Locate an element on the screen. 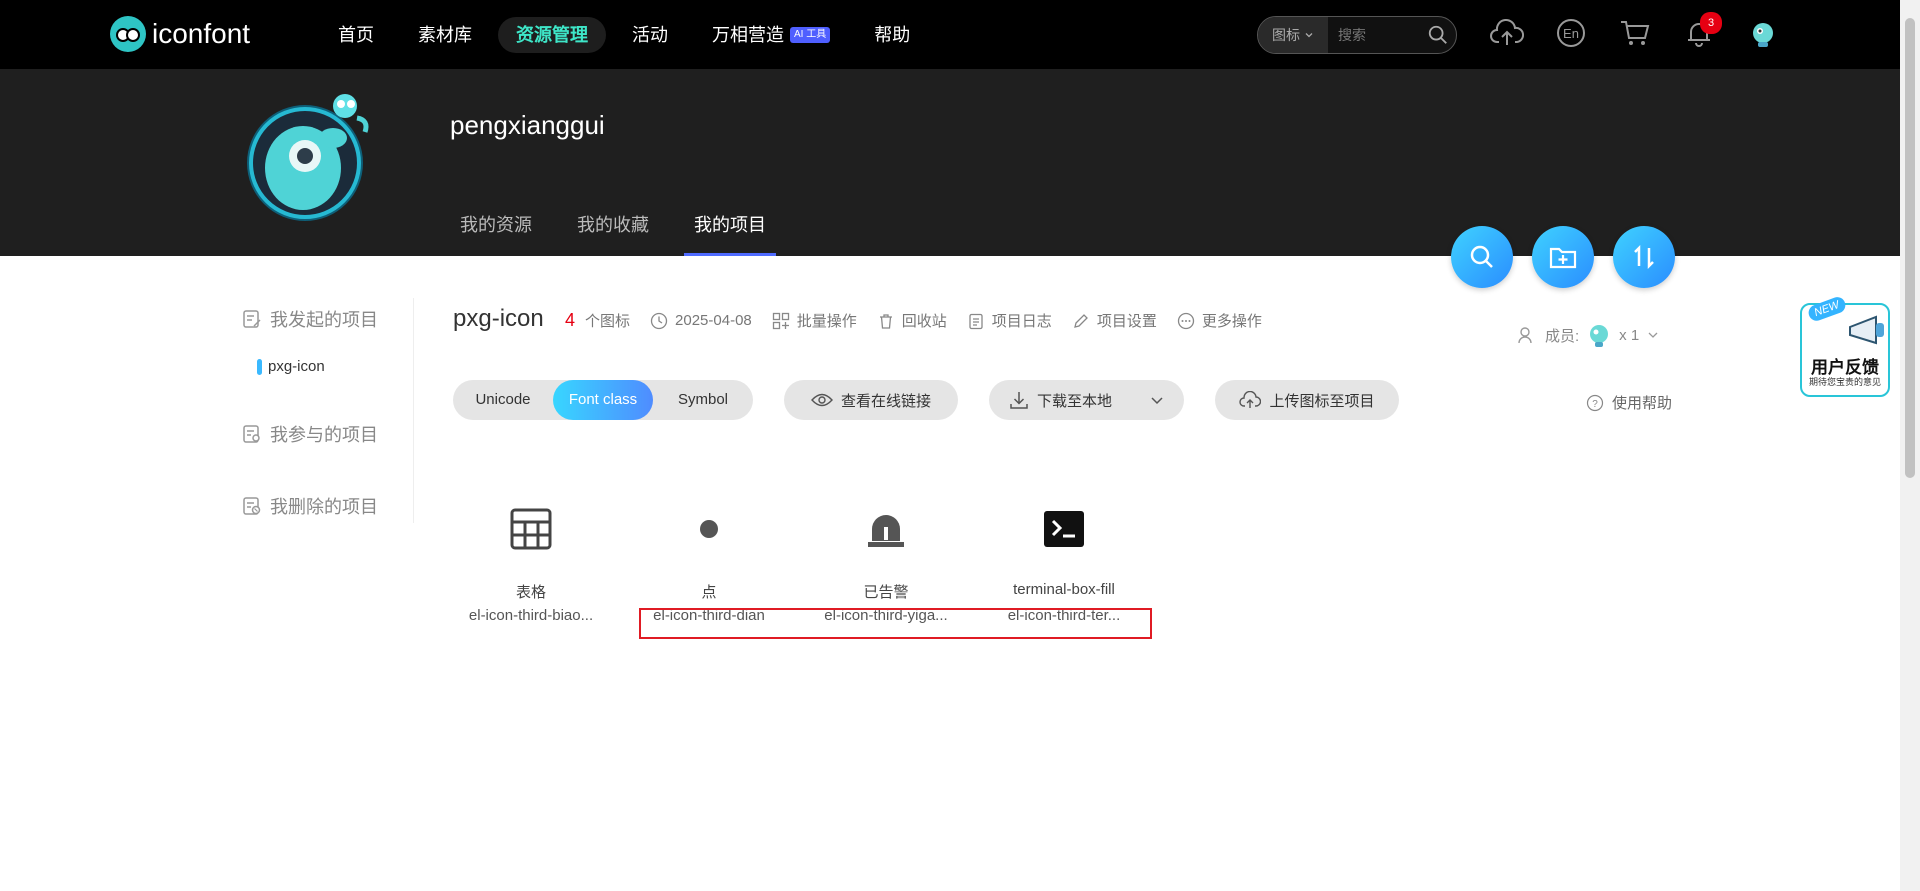  logo-text: iconfont is located at coordinates (201, 33).